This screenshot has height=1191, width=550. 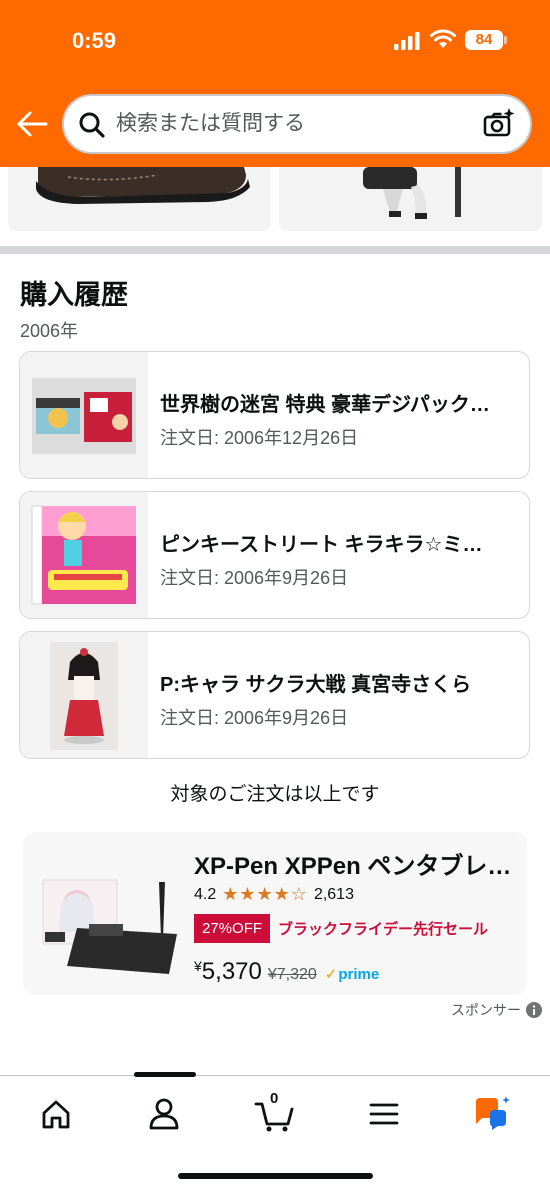 What do you see at coordinates (486, 40) in the screenshot?
I see `battery-indicator: 84` at bounding box center [486, 40].